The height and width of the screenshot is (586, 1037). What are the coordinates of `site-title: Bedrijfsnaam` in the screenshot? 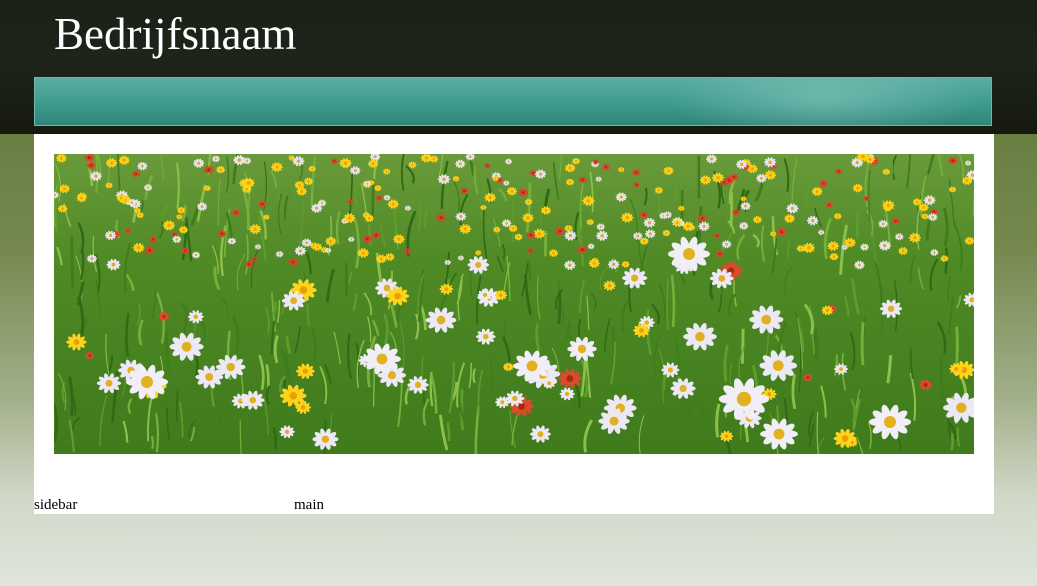 It's located at (175, 34).